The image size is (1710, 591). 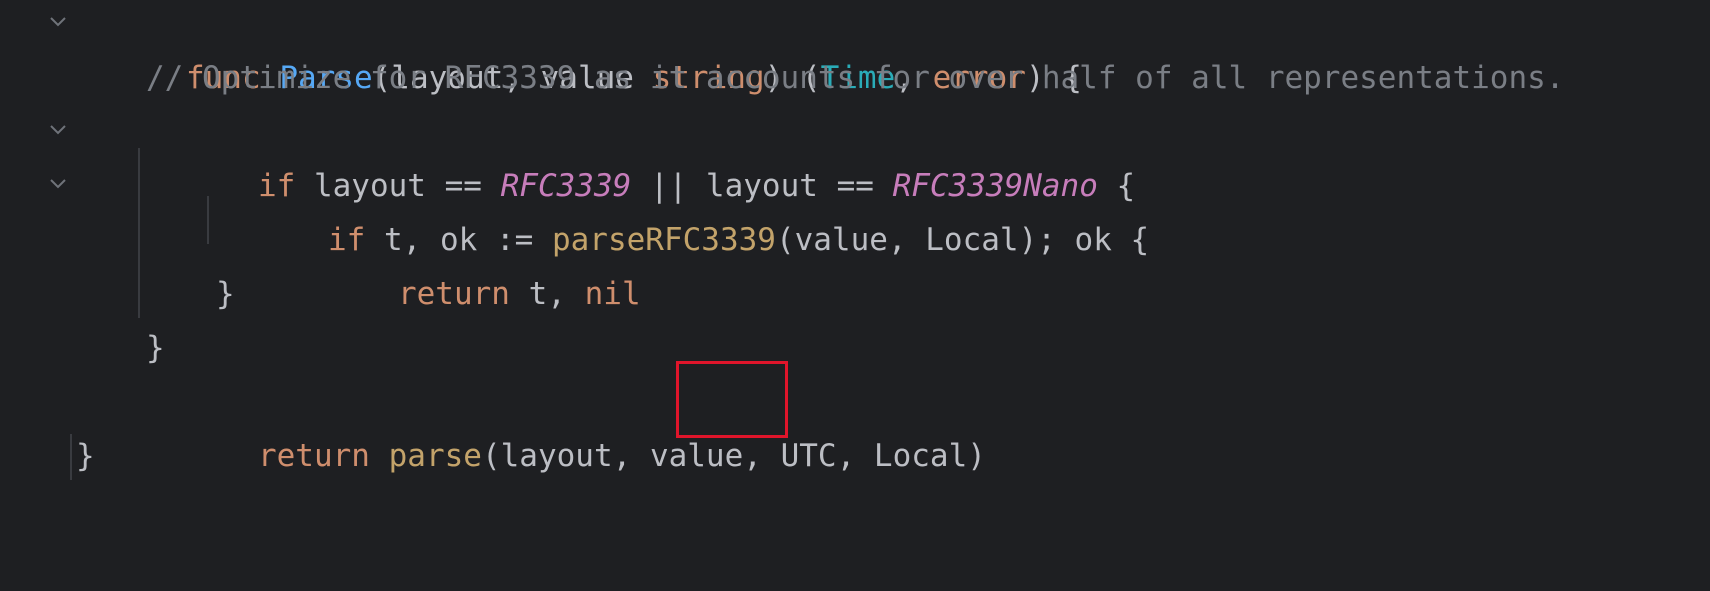 What do you see at coordinates (855, 456) in the screenshot?
I see `code-line-9: }` at bounding box center [855, 456].